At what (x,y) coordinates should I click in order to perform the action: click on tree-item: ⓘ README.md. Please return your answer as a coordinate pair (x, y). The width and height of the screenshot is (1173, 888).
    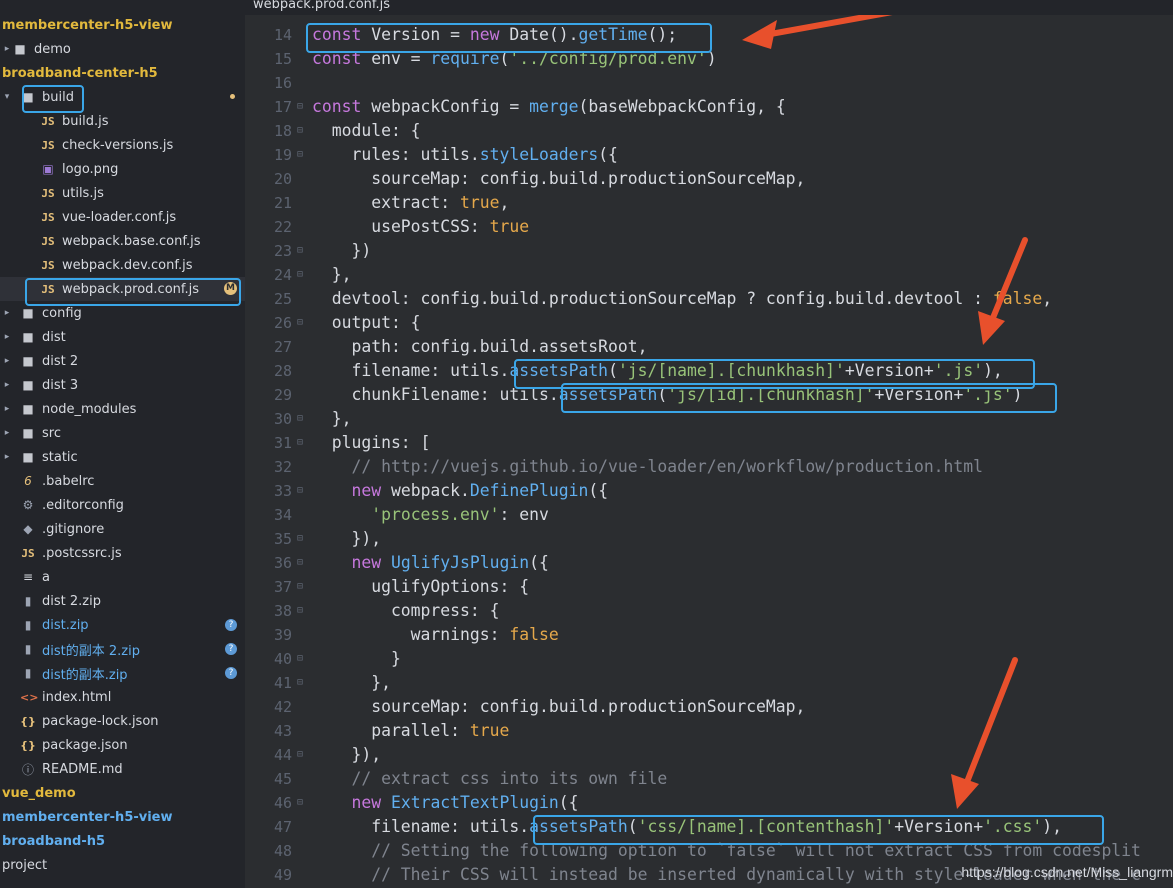
    Looking at the image, I should click on (122, 769).